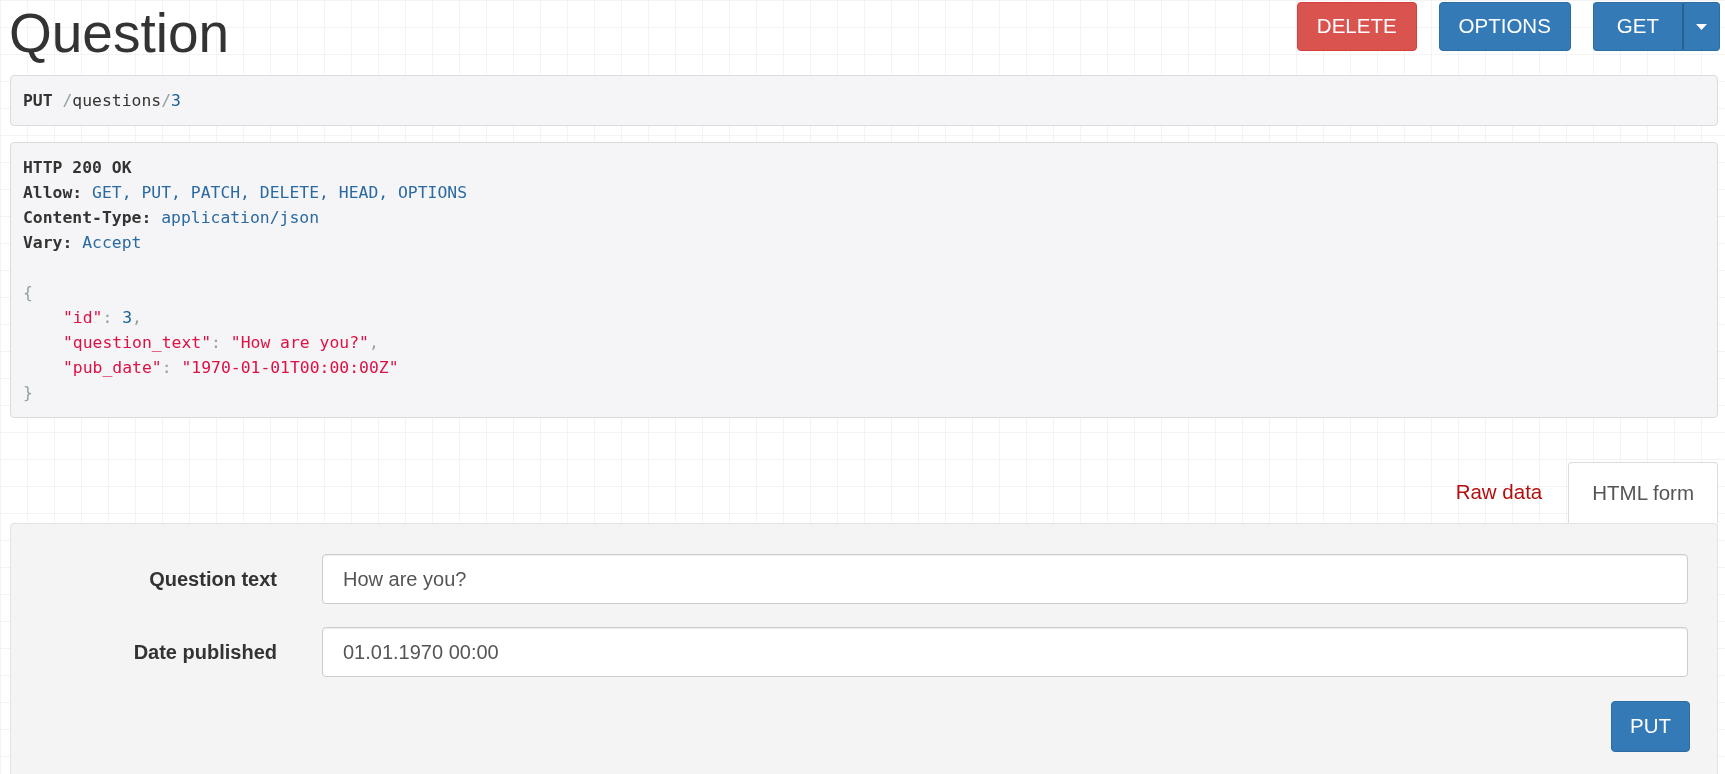 Image resolution: width=1725 pixels, height=774 pixels. I want to click on header-line: Allow: GET, PUT, PATCH, DELETE, HEAD, OPTIONS, so click(245, 193).